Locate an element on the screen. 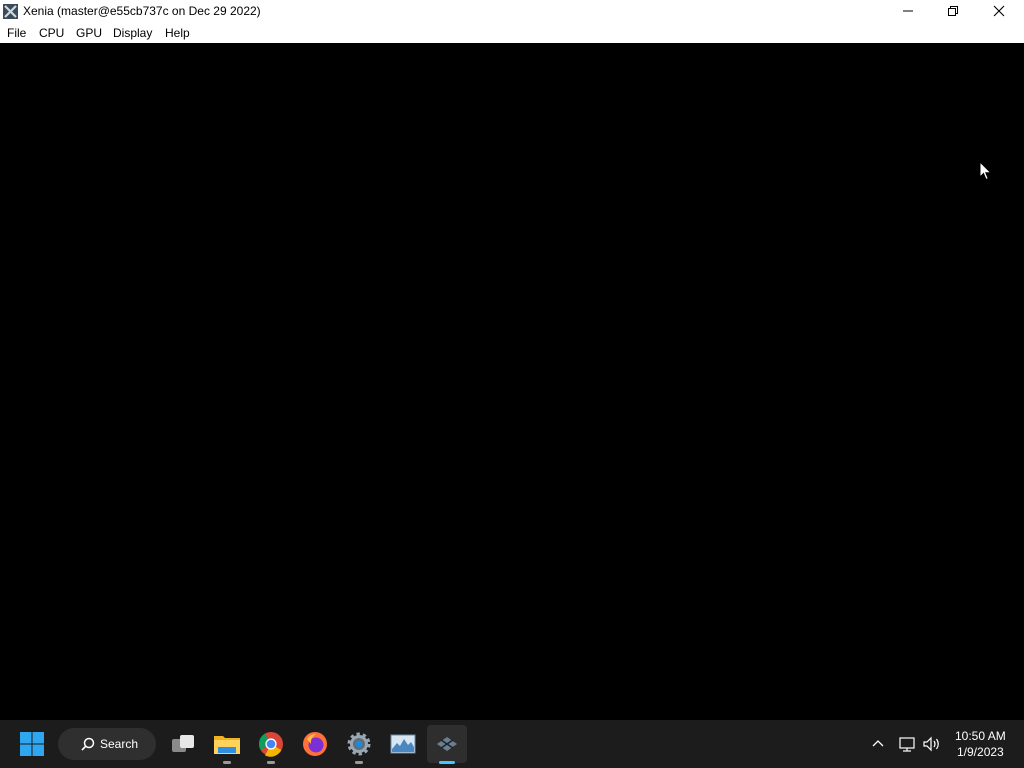 The height and width of the screenshot is (768, 1024). file-explorer-icon is located at coordinates (227, 745).